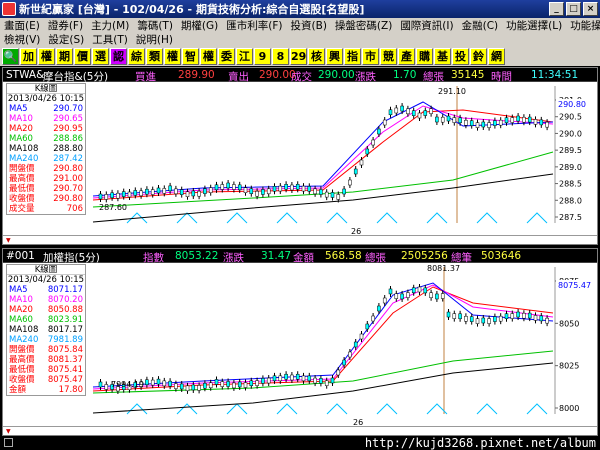 The height and width of the screenshot is (450, 600). Describe the element at coordinates (155, 25) in the screenshot. I see `menu-item-a-3: 籌碼(T)` at that location.